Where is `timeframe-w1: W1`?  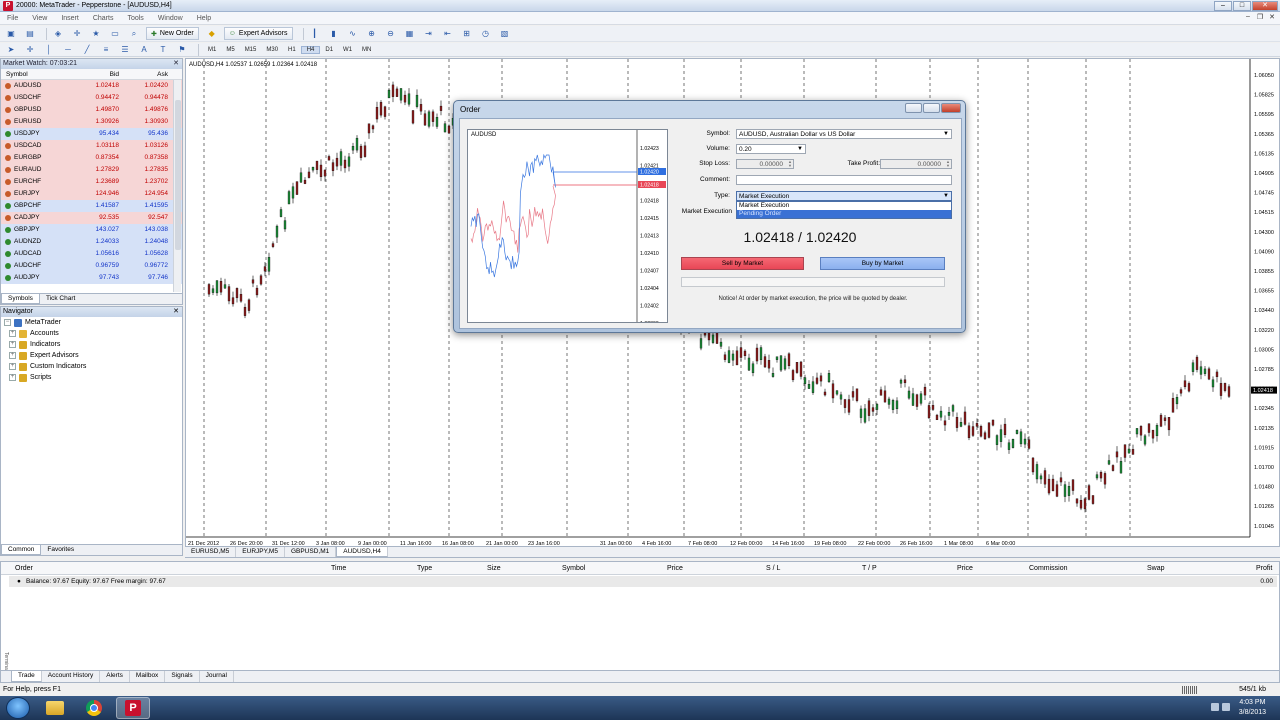 timeframe-w1: W1 is located at coordinates (347, 50).